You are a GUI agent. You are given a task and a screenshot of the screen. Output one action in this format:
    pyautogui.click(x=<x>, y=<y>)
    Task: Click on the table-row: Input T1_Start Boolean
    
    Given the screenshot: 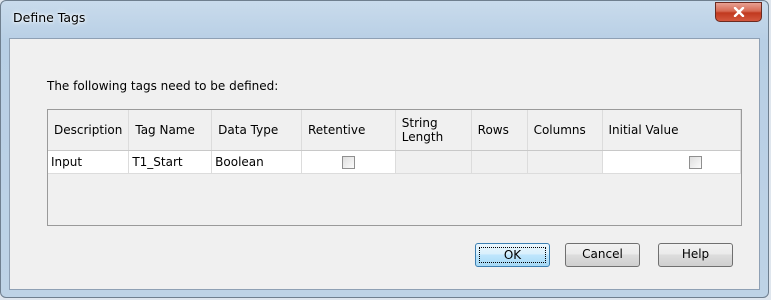 What is the action you would take?
    pyautogui.click(x=394, y=162)
    